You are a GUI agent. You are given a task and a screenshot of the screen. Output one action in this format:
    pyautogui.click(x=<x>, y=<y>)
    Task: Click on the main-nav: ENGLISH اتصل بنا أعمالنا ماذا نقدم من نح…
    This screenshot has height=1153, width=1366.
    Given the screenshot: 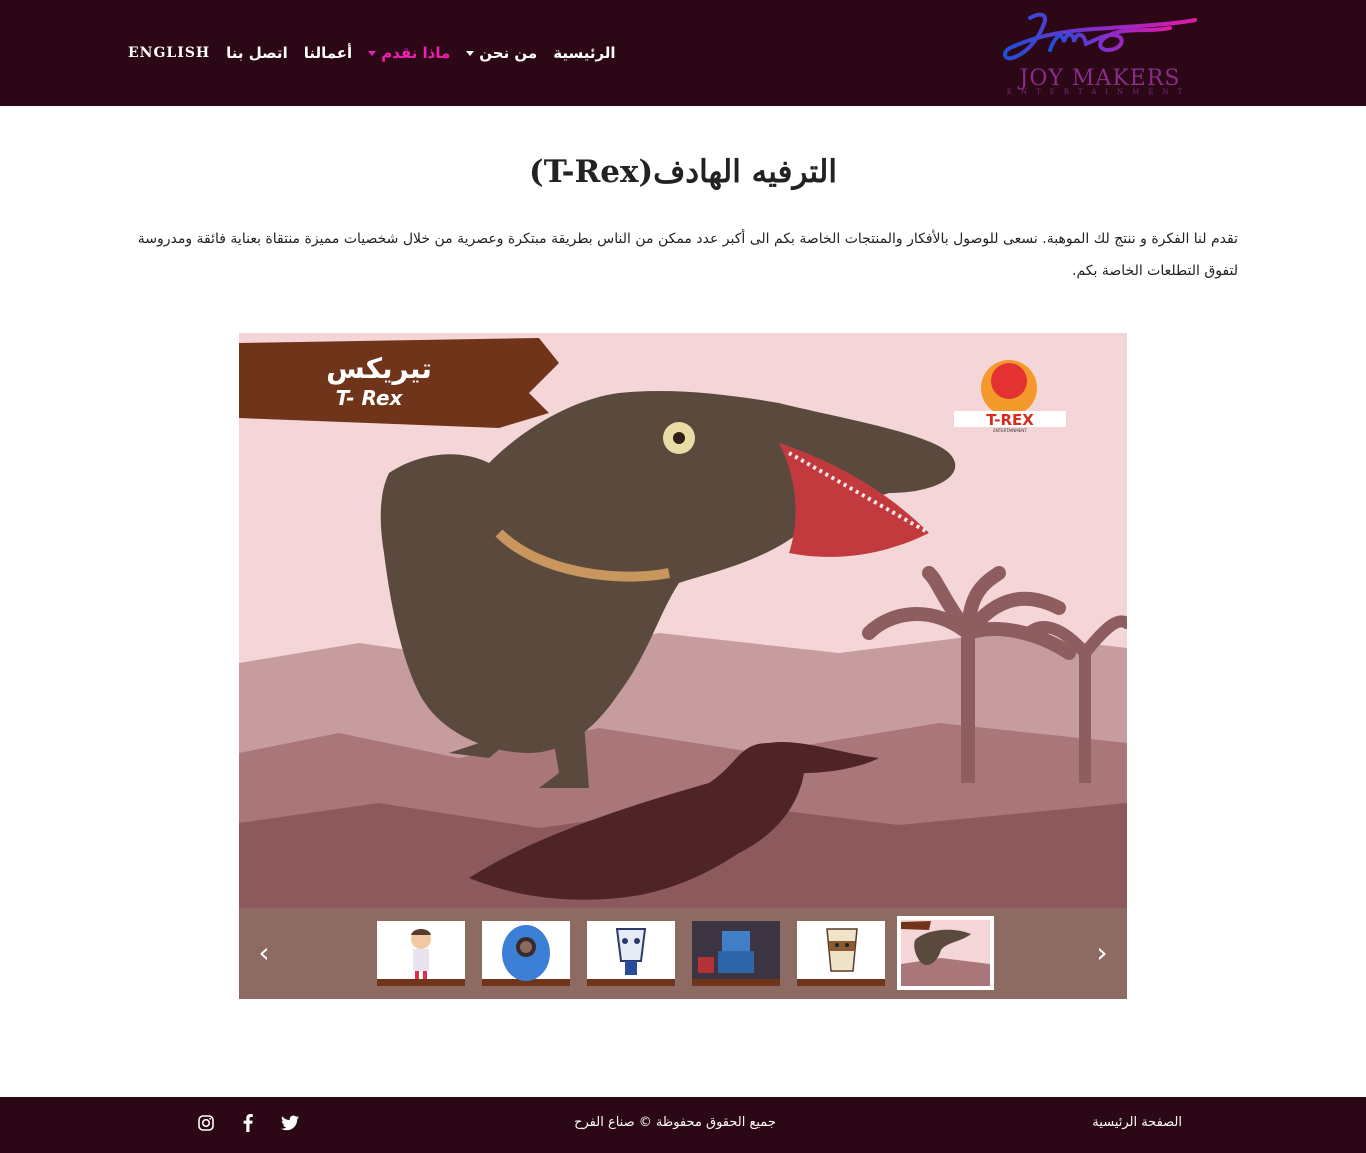 What is the action you would take?
    pyautogui.click(x=372, y=53)
    